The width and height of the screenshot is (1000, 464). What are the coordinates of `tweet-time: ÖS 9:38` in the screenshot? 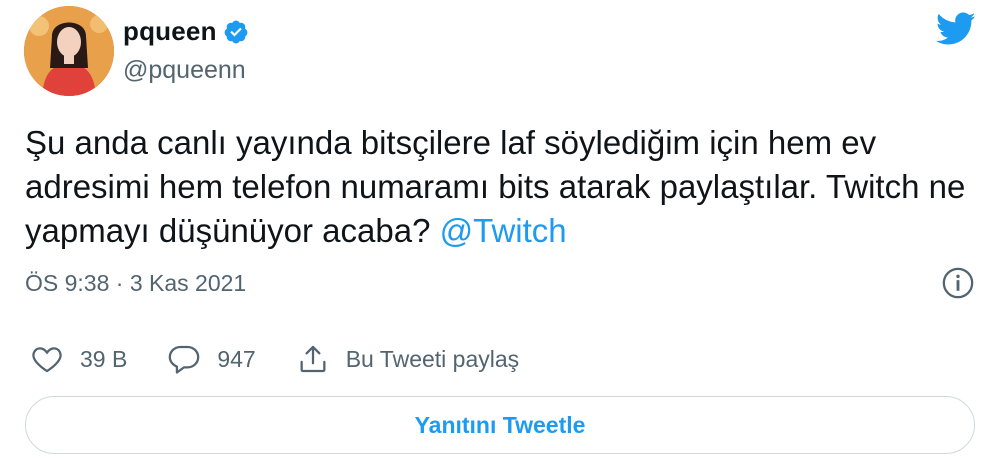 It's located at (67, 283).